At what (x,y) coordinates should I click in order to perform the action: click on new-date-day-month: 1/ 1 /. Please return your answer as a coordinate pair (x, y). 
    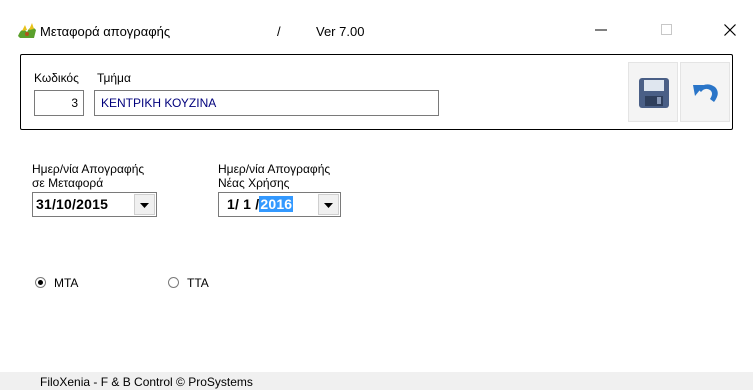
    Looking at the image, I should click on (243, 204).